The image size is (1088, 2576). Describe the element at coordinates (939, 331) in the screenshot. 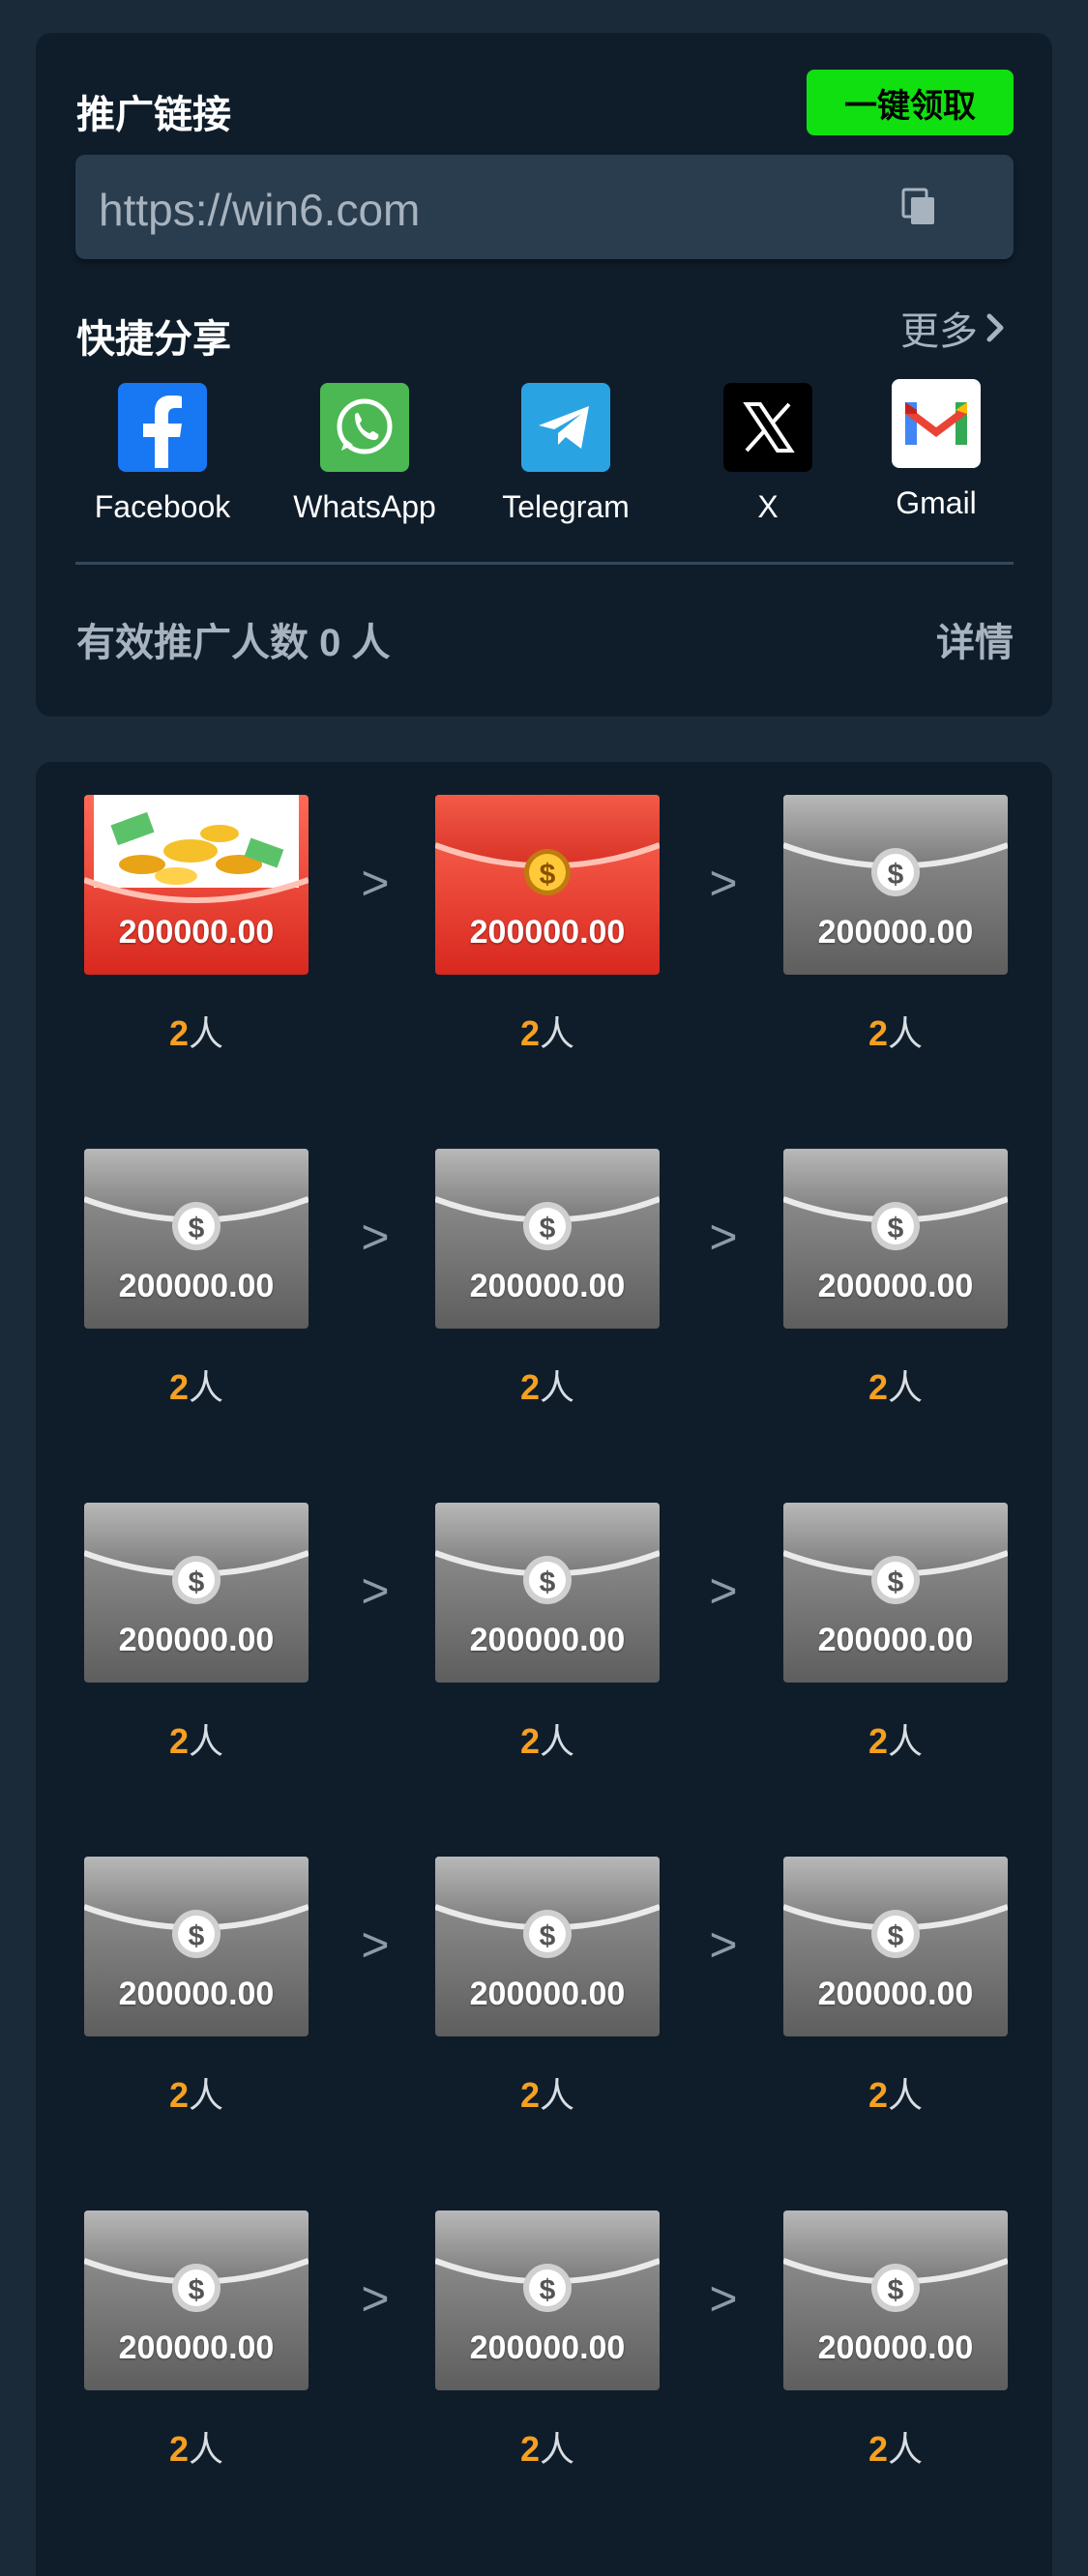

I see `more-label: 更多` at that location.